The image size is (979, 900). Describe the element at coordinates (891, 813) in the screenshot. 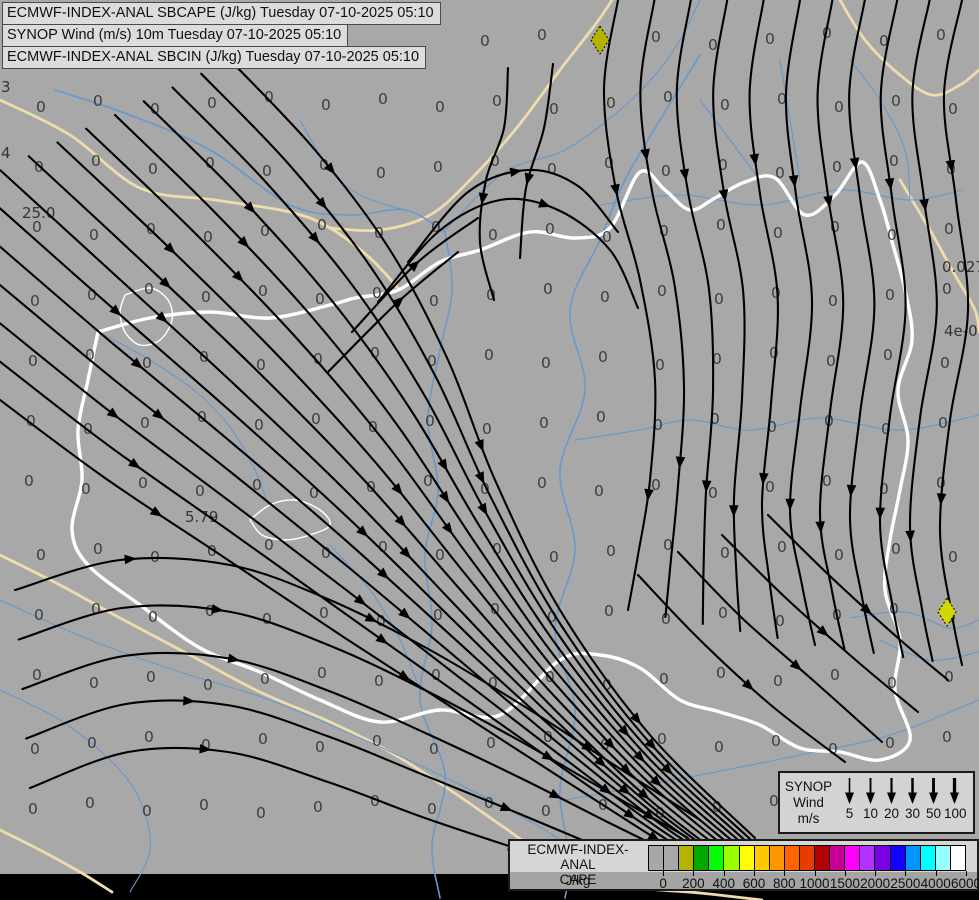

I see `wind-speed-label: 20` at that location.